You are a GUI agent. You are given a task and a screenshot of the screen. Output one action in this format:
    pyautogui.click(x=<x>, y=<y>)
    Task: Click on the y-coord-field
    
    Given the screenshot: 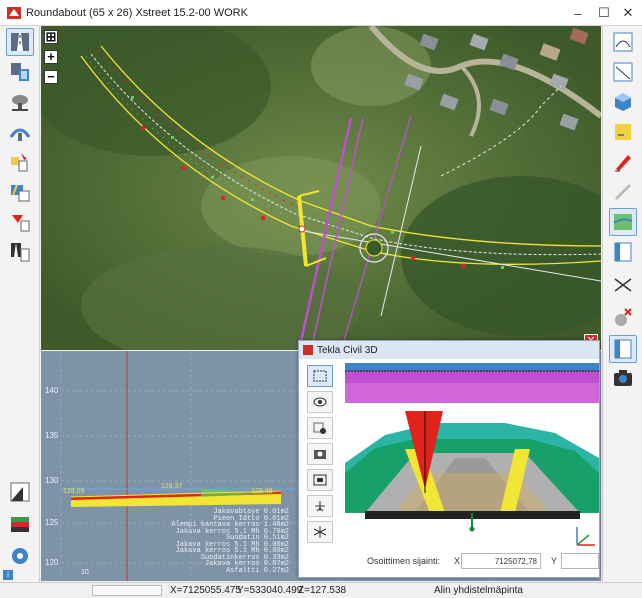 What is the action you would take?
    pyautogui.click(x=580, y=561)
    